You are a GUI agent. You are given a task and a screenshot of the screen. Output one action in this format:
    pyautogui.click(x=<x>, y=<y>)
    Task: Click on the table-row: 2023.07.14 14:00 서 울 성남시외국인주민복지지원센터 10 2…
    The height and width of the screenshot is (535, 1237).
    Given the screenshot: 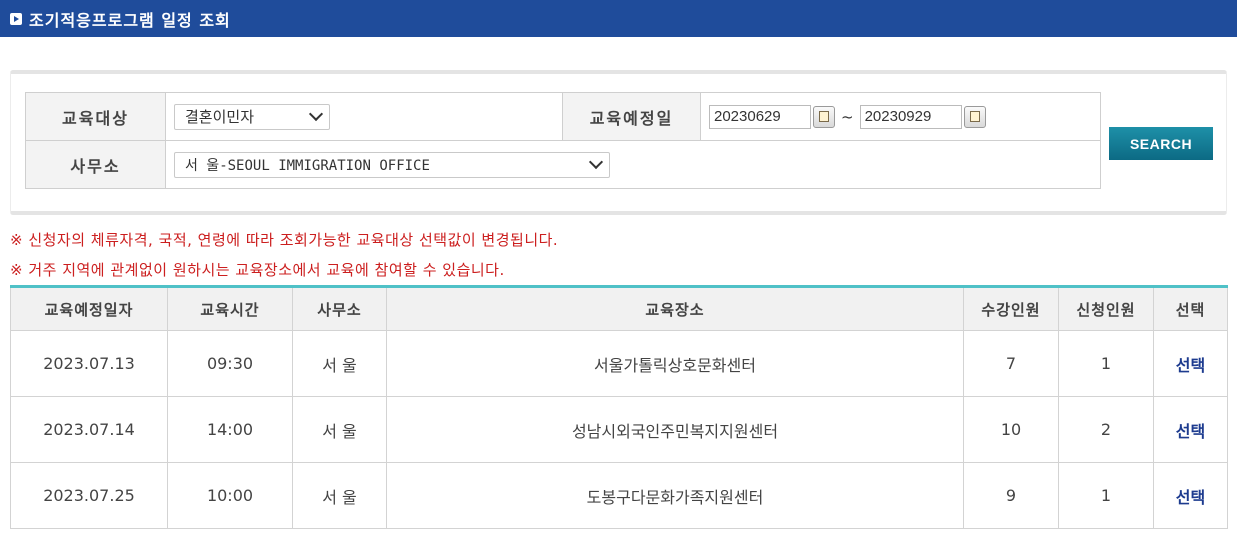 What is the action you would take?
    pyautogui.click(x=619, y=429)
    